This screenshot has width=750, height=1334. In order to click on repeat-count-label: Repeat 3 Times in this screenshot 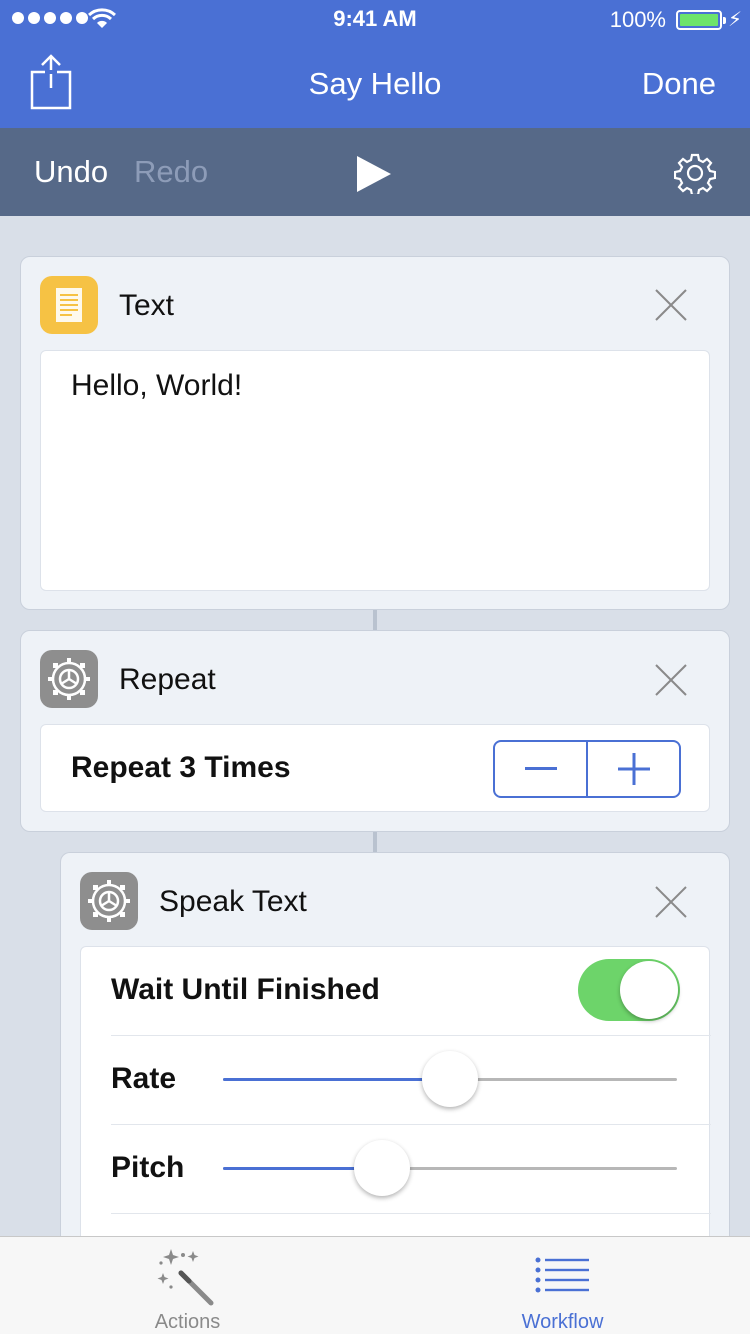, I will do `click(181, 767)`.